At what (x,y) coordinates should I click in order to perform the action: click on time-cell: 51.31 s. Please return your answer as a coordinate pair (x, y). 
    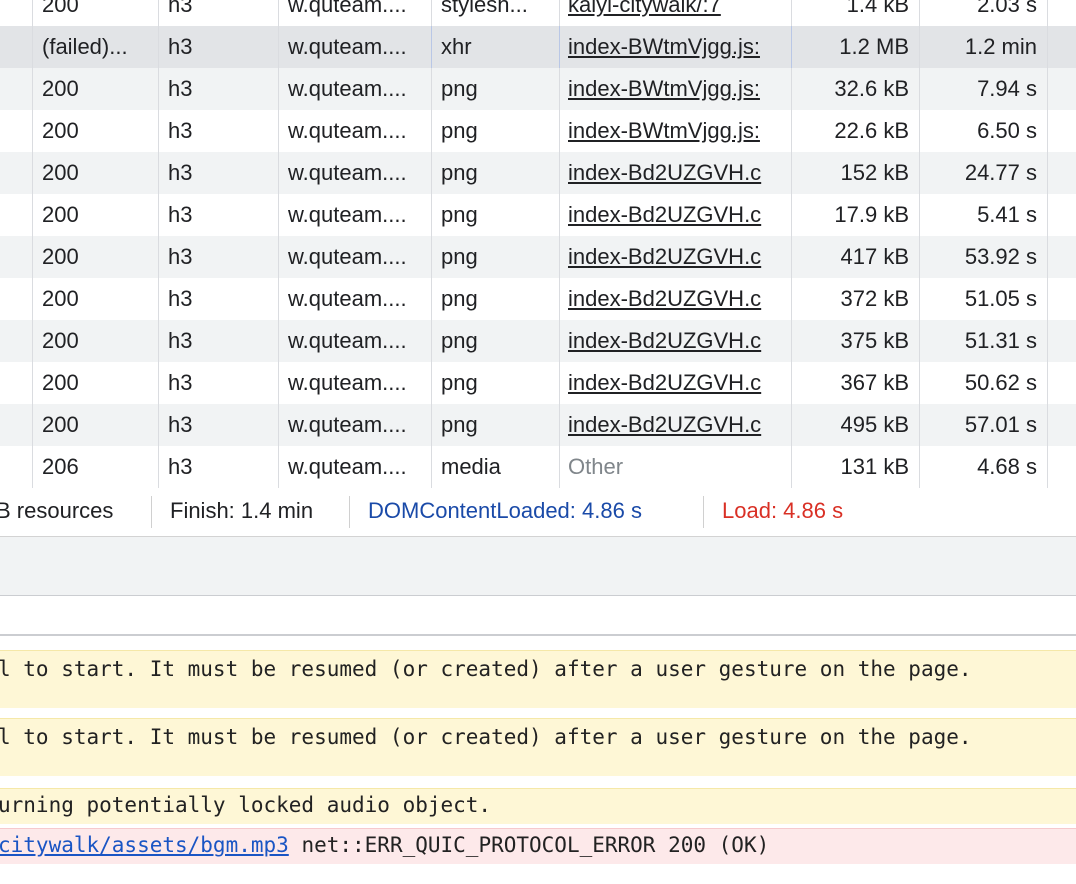
    Looking at the image, I should click on (1000, 340).